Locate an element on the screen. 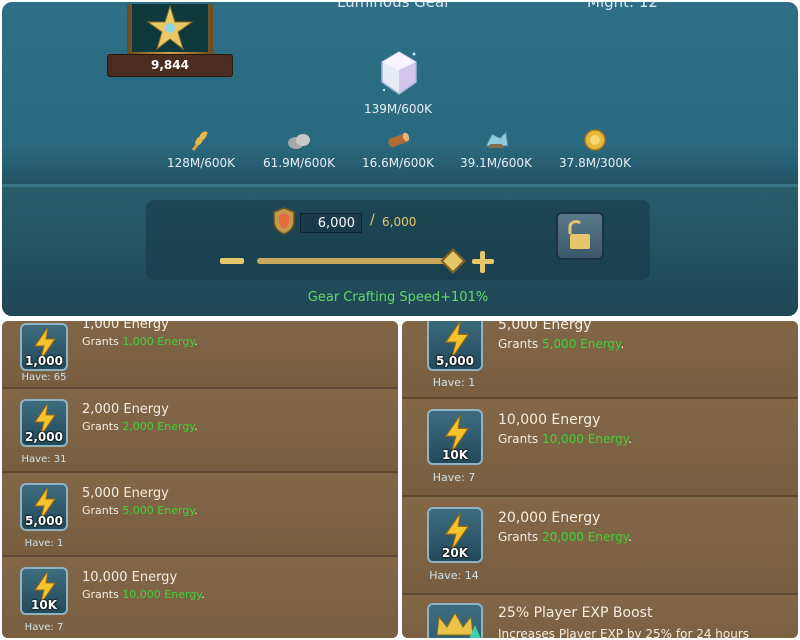 This screenshot has height=640, width=800. gear-count-badge: 9,844 is located at coordinates (170, 65).